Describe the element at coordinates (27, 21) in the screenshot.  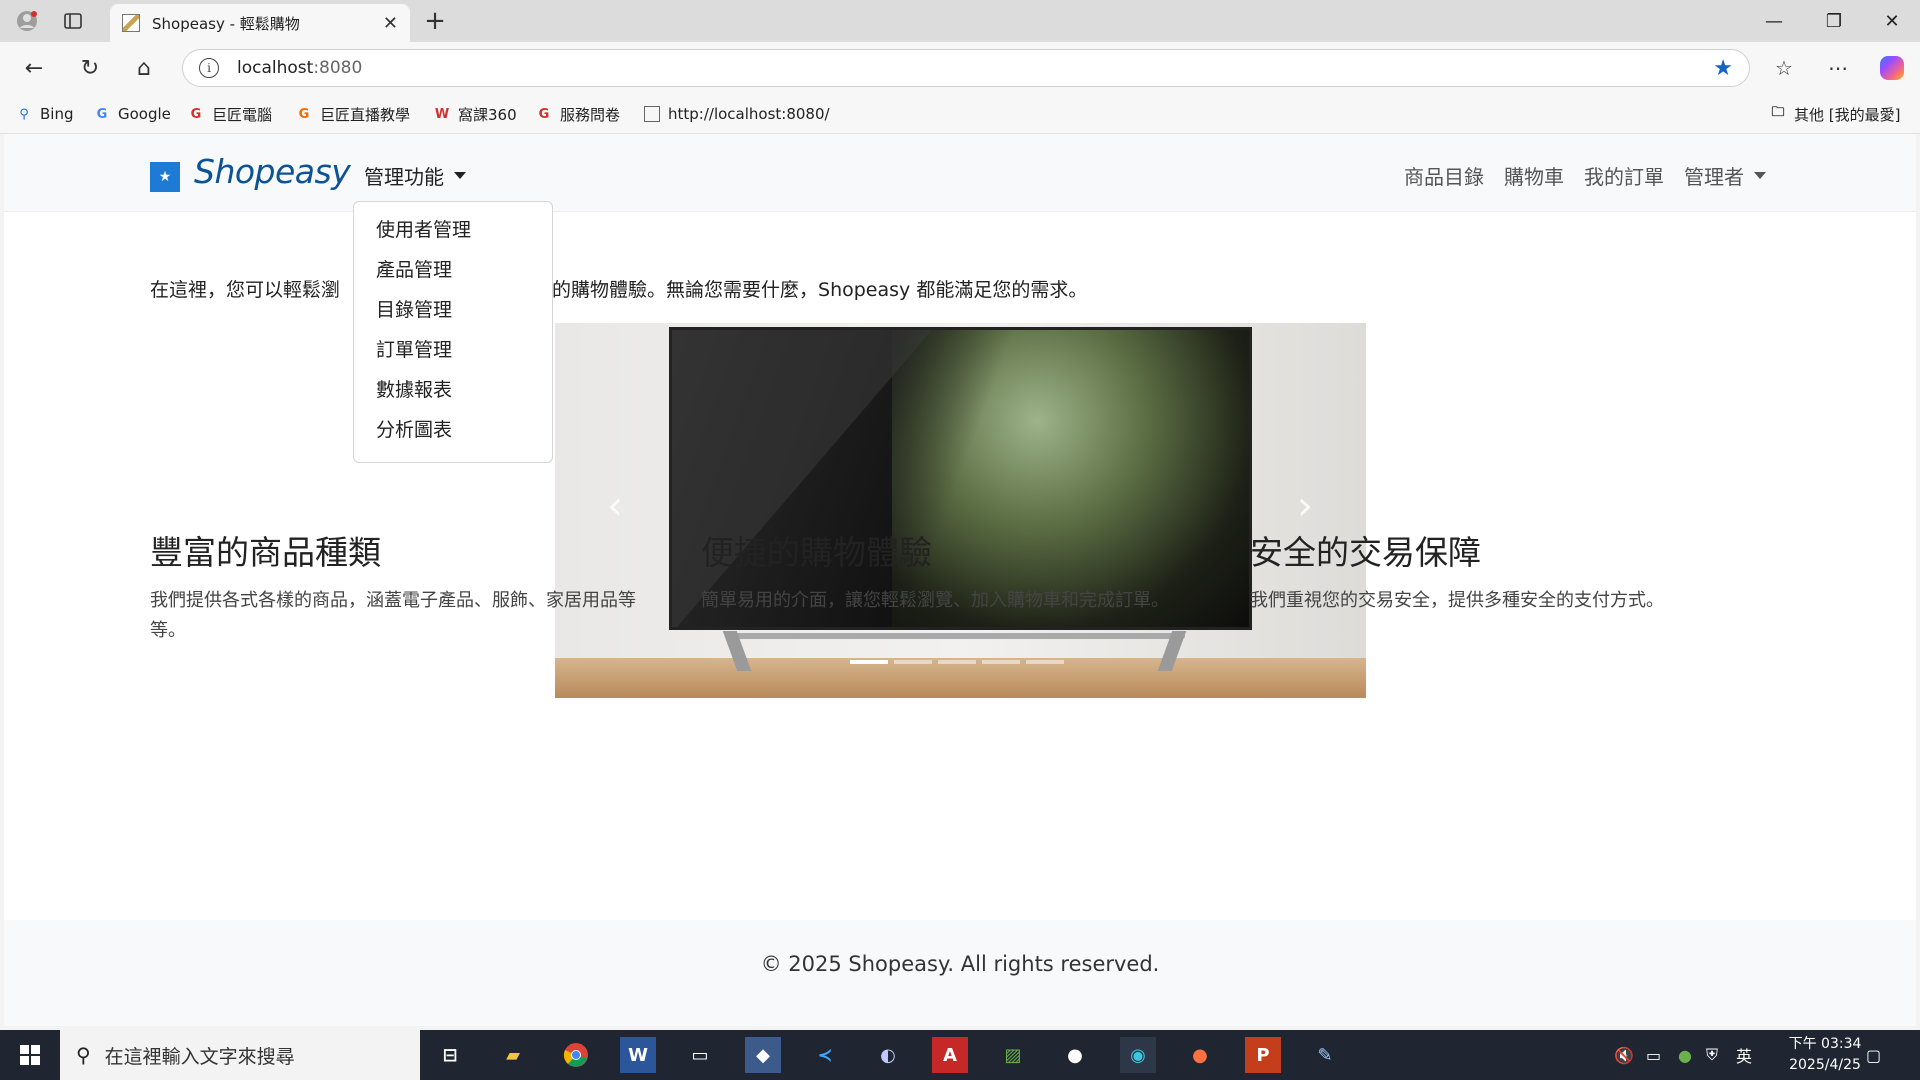
I see `profile-icon` at that location.